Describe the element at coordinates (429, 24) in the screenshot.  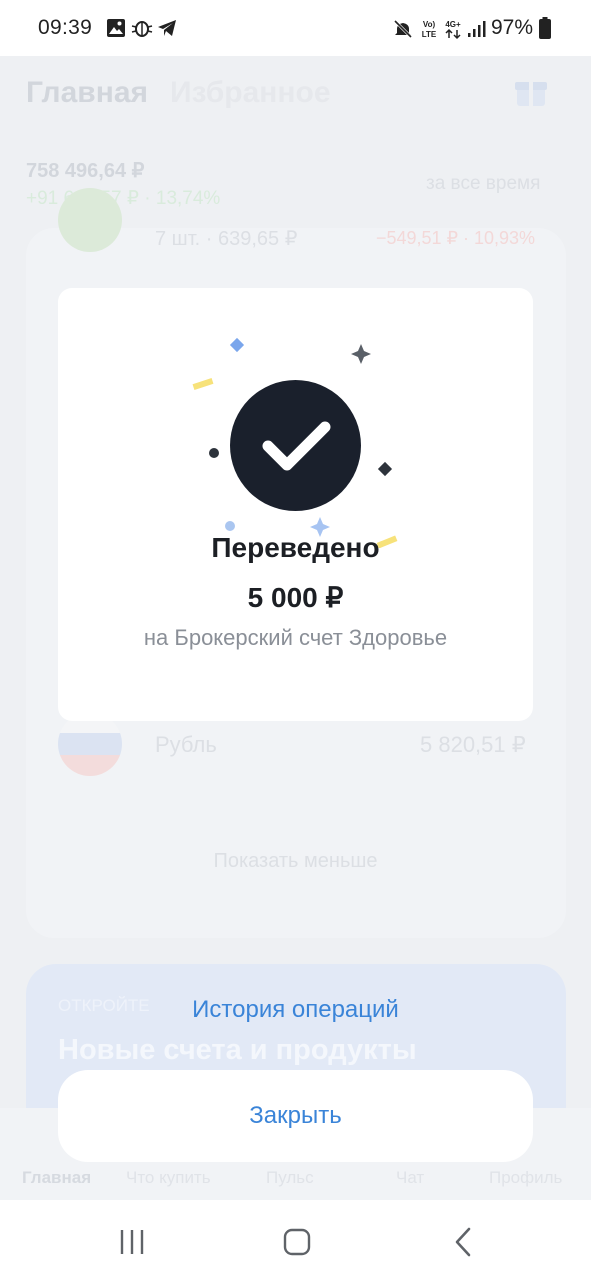
I see `svg-text: Vo)` at that location.